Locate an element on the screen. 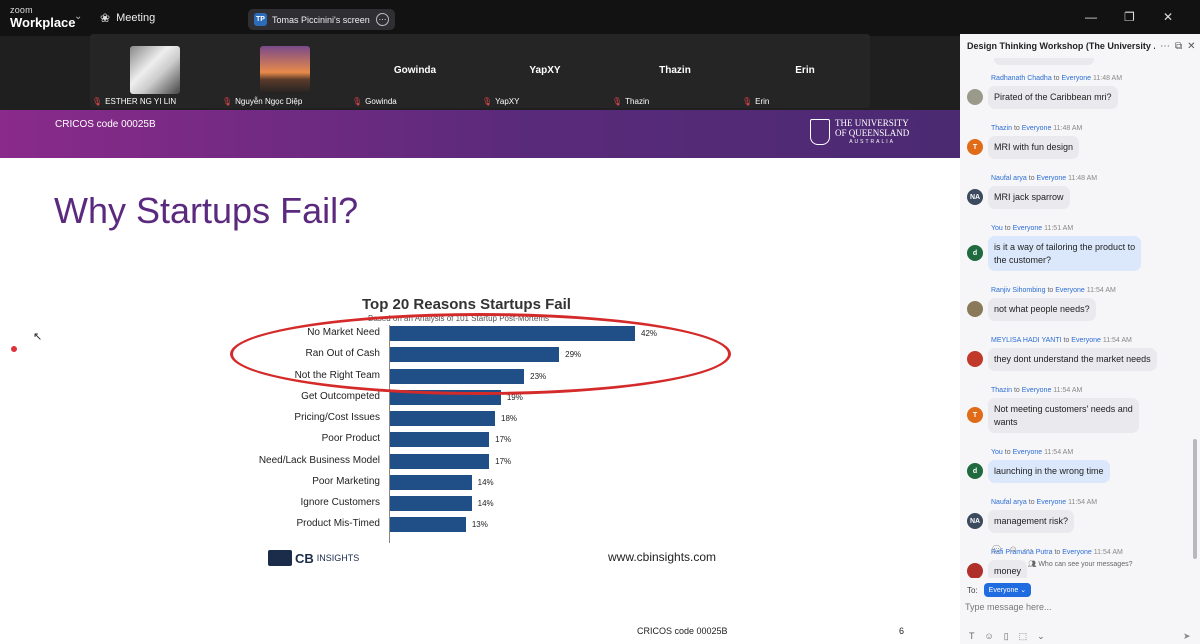 This screenshot has height=644, width=1200. screenshot-icon: ⬚ is located at coordinates (1023, 636).